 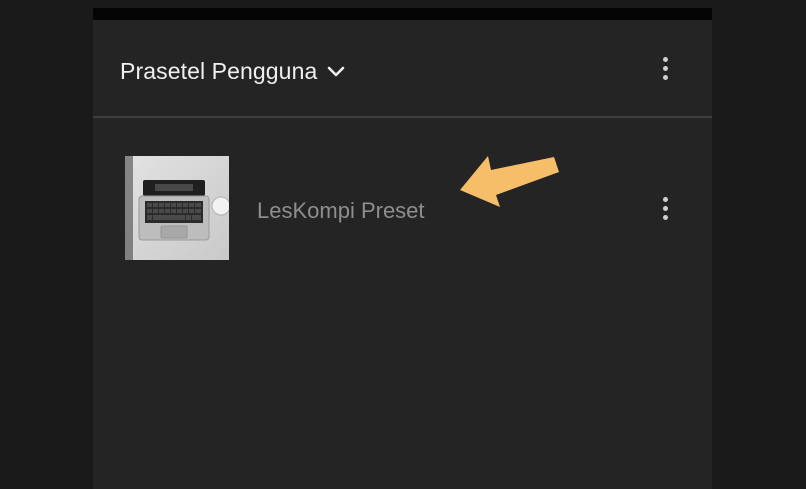 I want to click on preset-name: LesKompi Preset, so click(x=341, y=210).